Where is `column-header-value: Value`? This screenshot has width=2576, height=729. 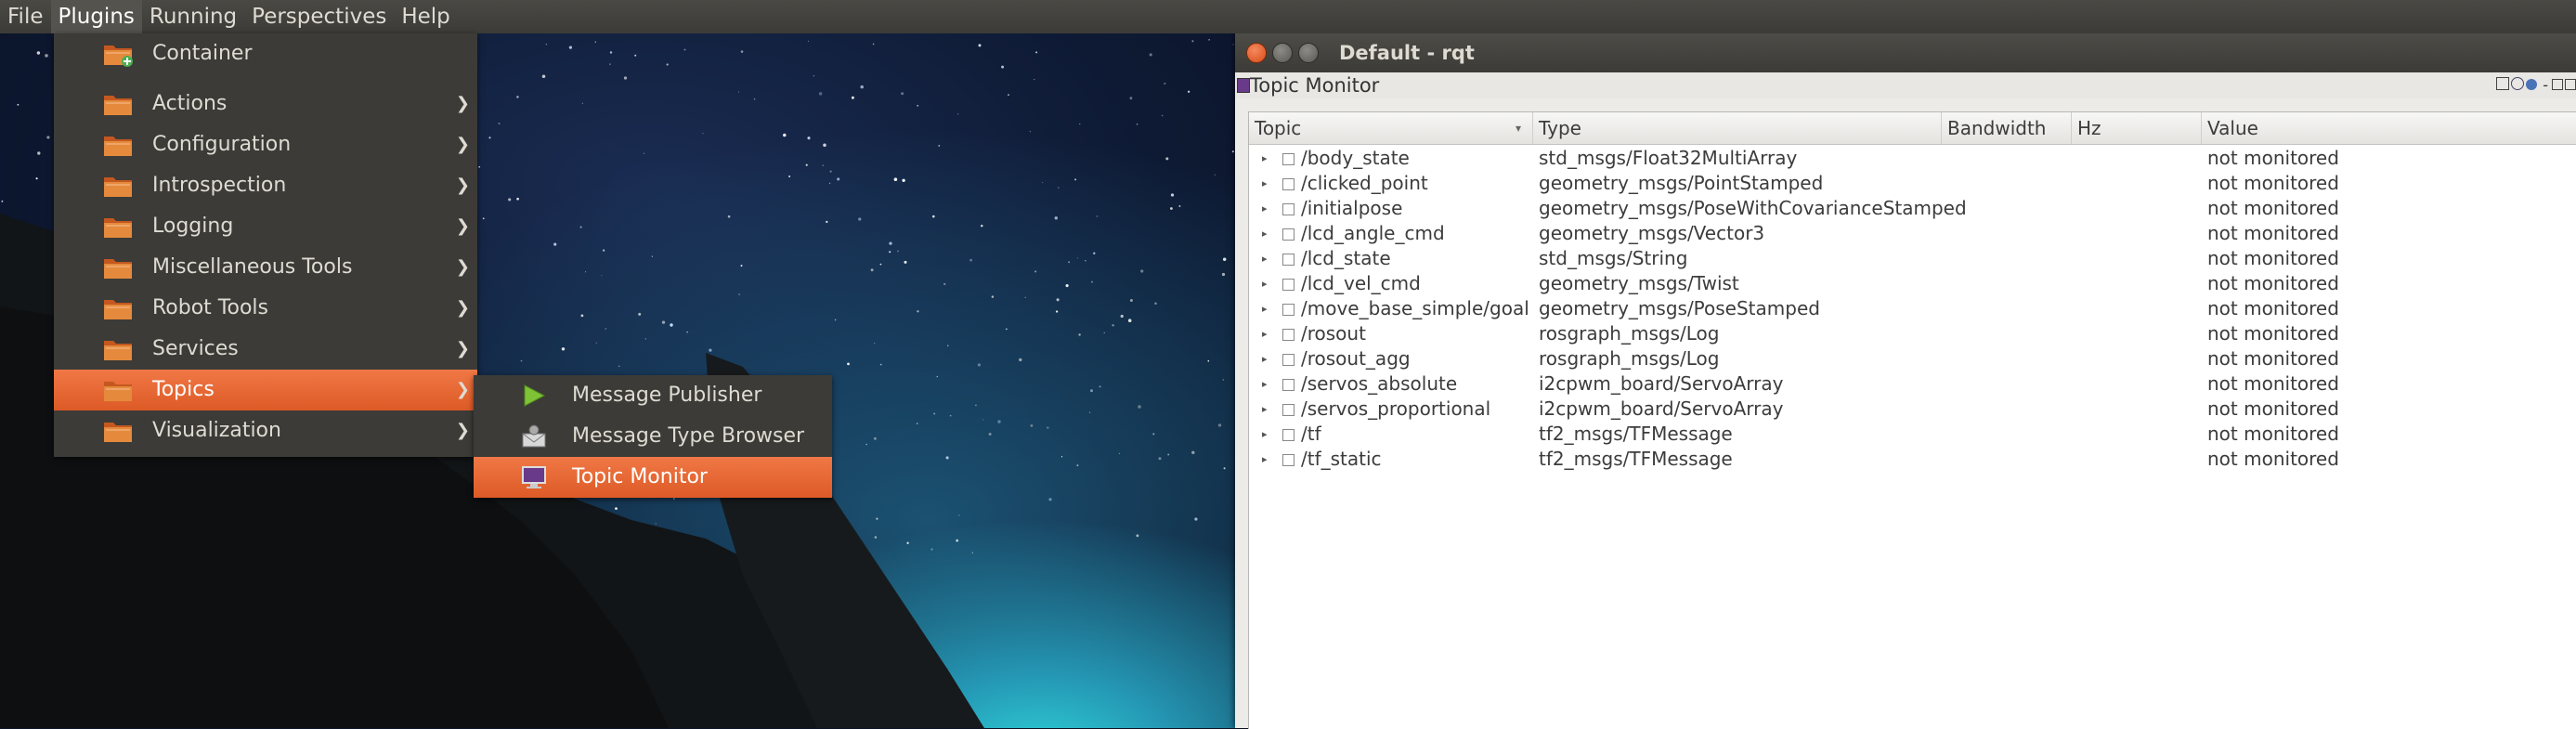
column-header-value: Value is located at coordinates (2389, 128).